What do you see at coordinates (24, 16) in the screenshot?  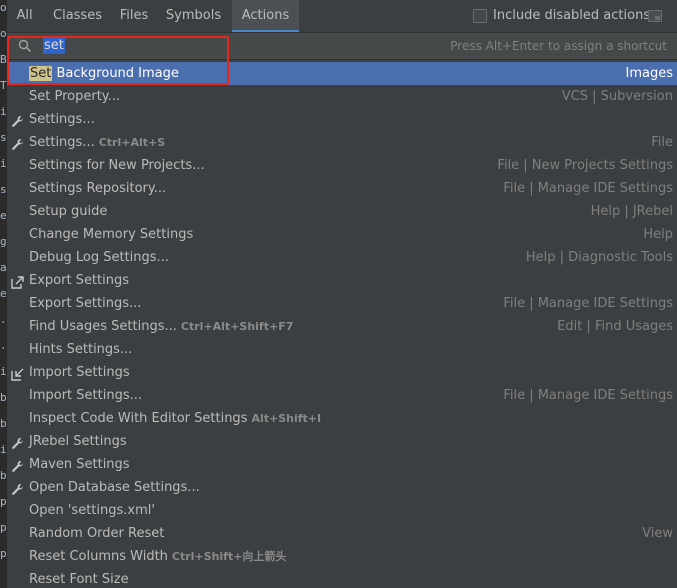 I see `tab-all: All` at bounding box center [24, 16].